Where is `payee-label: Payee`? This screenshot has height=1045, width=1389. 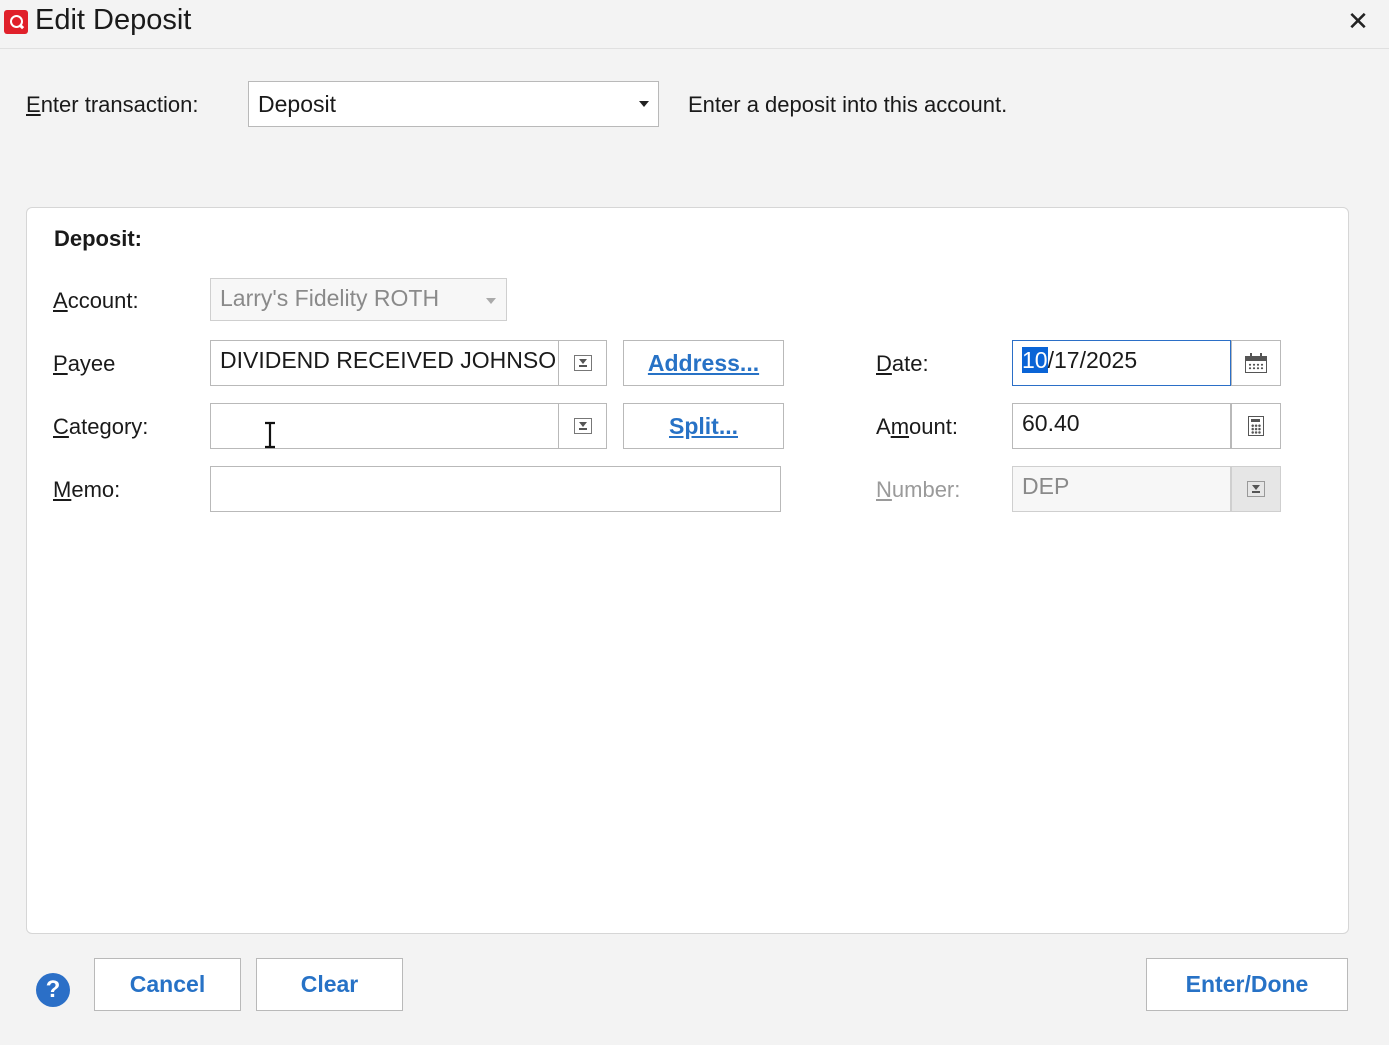 payee-label: Payee is located at coordinates (84, 363).